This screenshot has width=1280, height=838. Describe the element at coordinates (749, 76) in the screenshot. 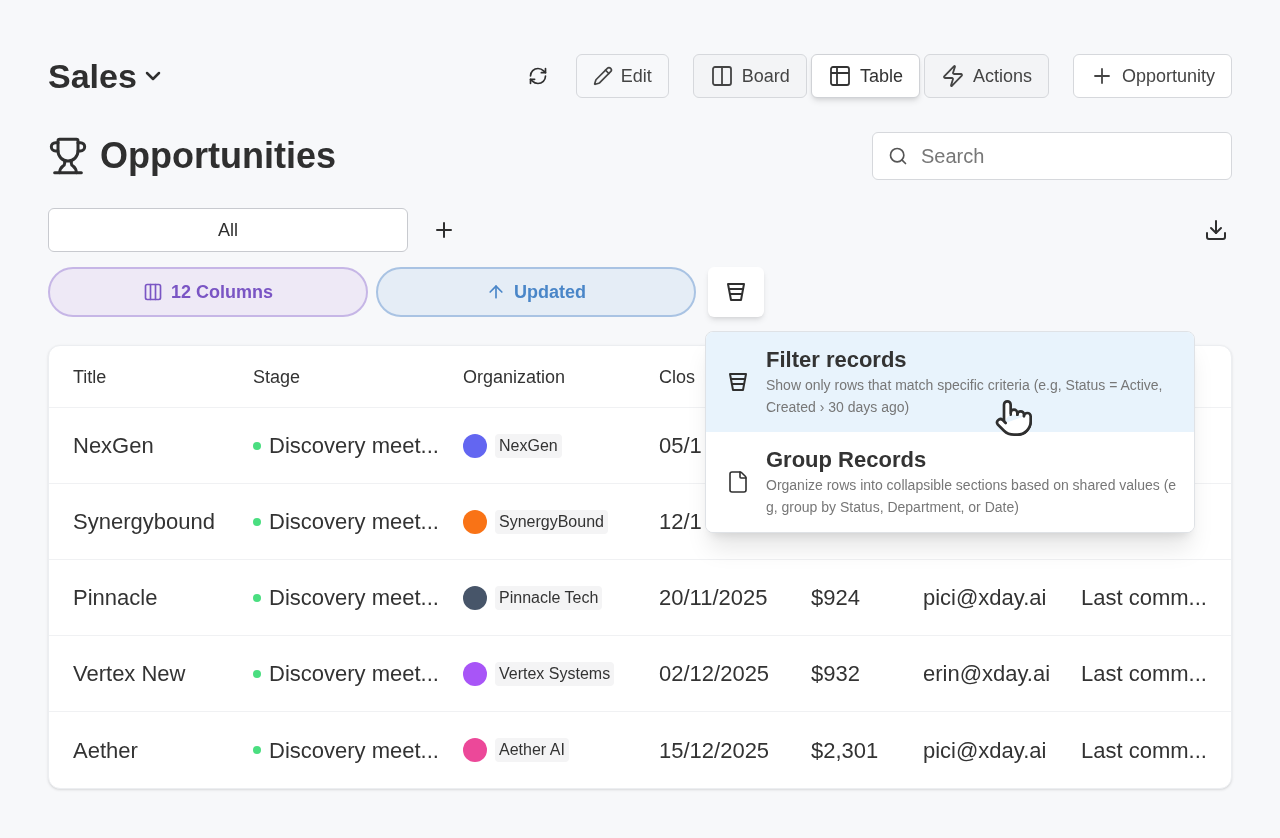

I see `view-tab: Board` at that location.